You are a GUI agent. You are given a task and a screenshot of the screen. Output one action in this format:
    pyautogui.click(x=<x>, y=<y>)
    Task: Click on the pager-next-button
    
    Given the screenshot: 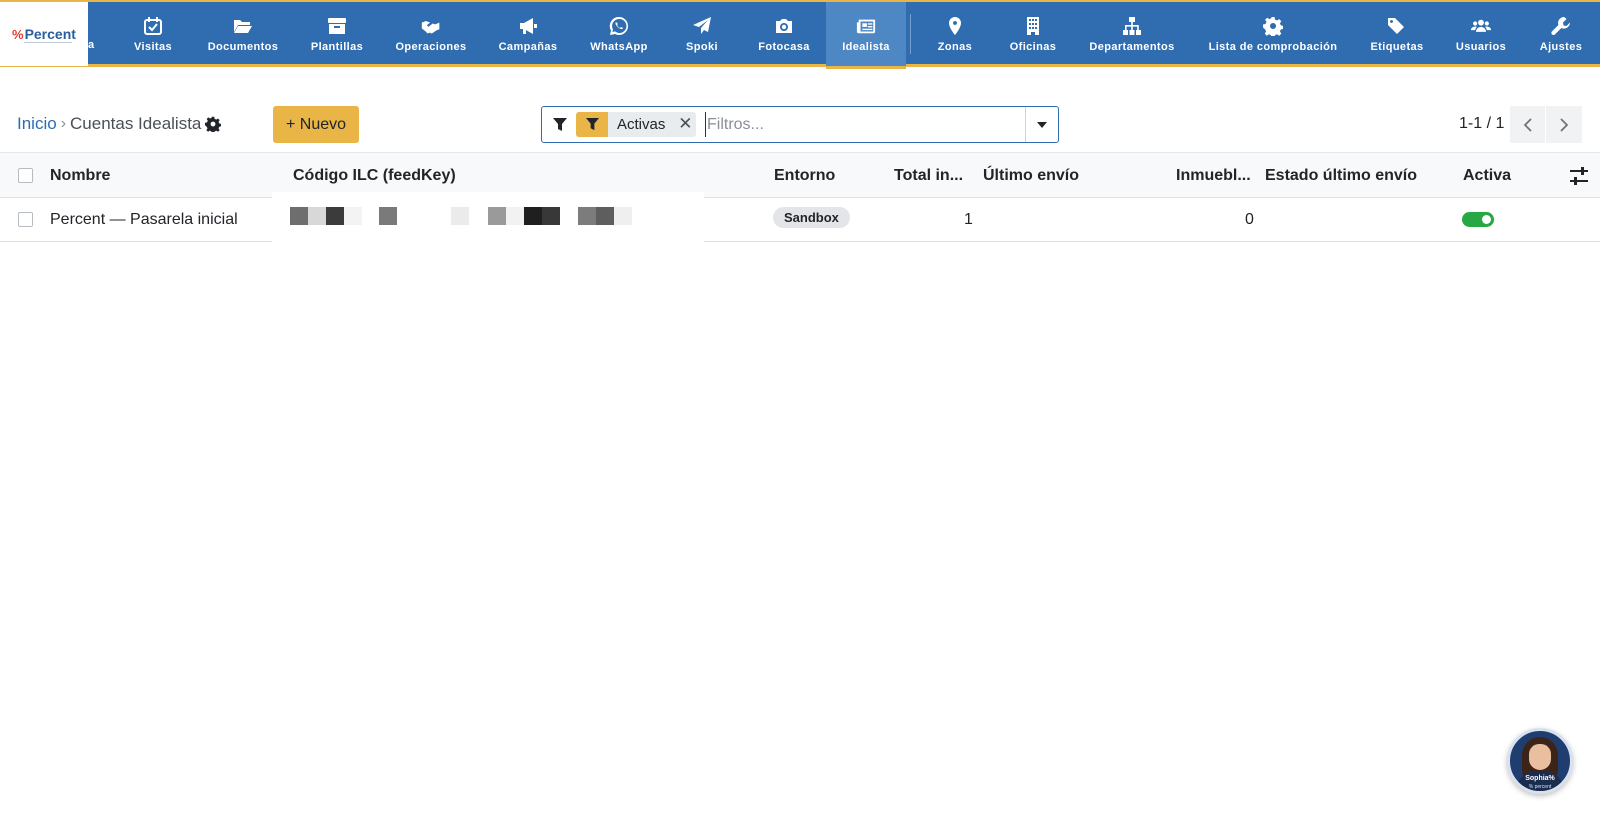 What is the action you would take?
    pyautogui.click(x=1564, y=124)
    